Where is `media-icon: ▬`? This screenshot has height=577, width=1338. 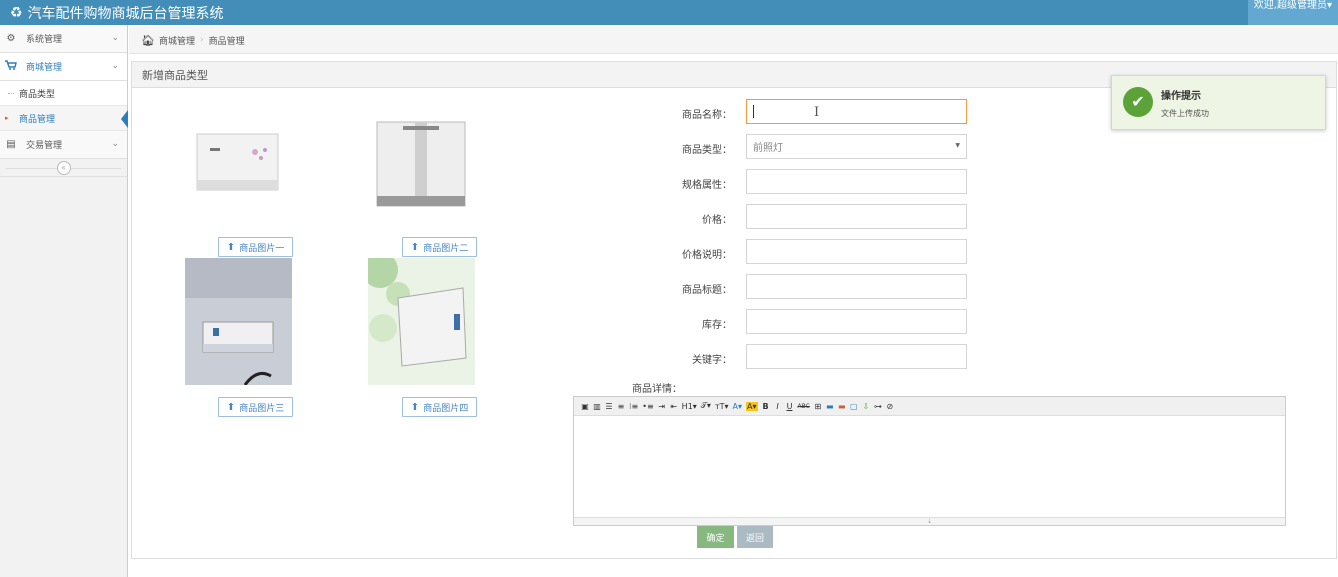 media-icon: ▬ is located at coordinates (842, 406).